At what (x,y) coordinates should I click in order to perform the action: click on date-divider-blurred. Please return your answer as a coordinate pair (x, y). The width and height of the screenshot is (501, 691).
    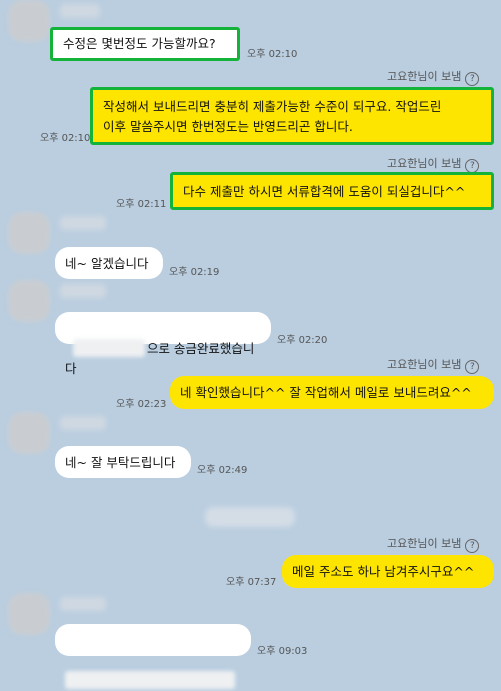
    Looking at the image, I should click on (250, 517).